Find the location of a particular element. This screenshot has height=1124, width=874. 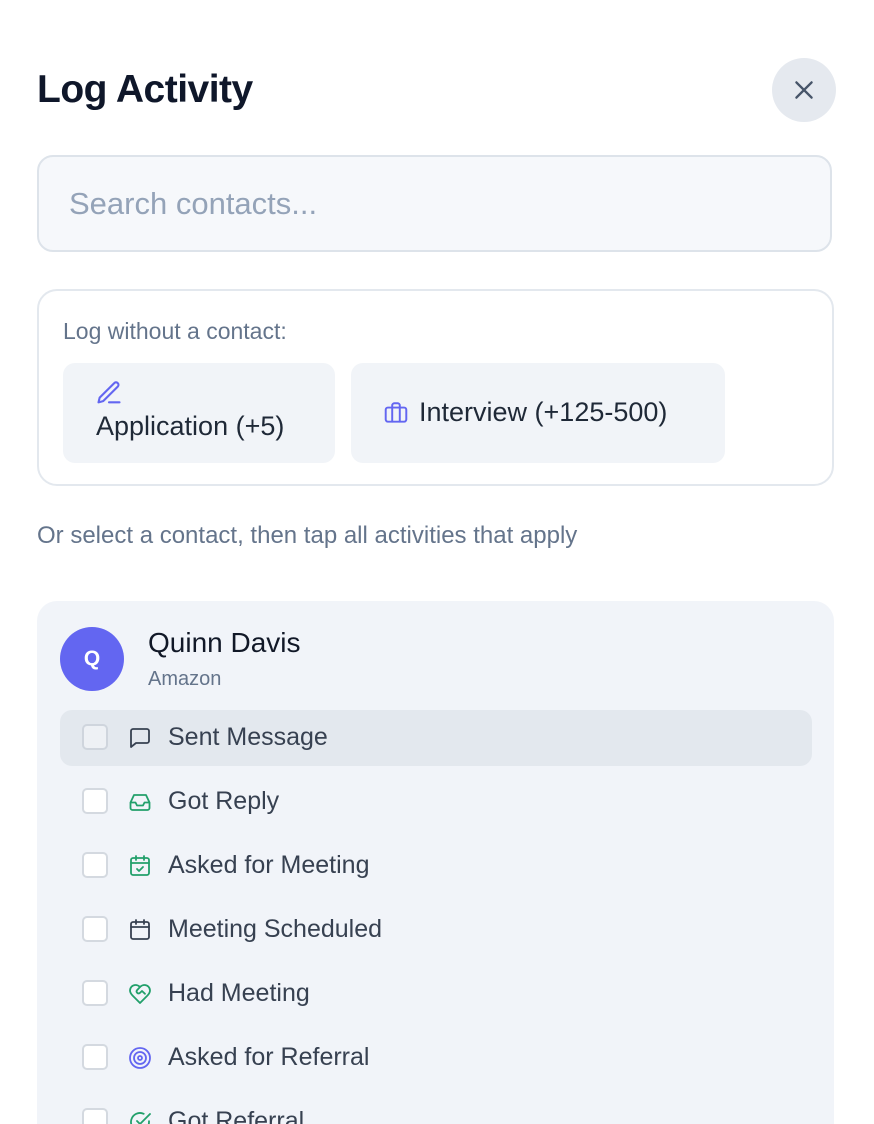

activity-asked-for-referral: Asked for Referral is located at coordinates (436, 1058).